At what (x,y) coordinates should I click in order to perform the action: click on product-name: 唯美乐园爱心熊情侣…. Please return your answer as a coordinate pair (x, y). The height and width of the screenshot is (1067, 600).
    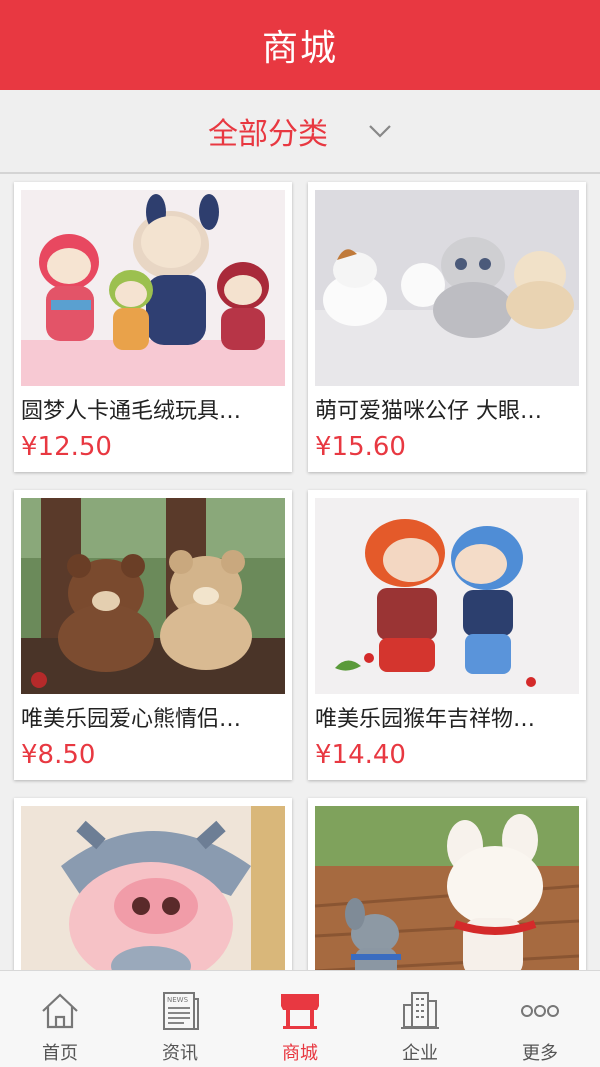
    Looking at the image, I should click on (131, 719).